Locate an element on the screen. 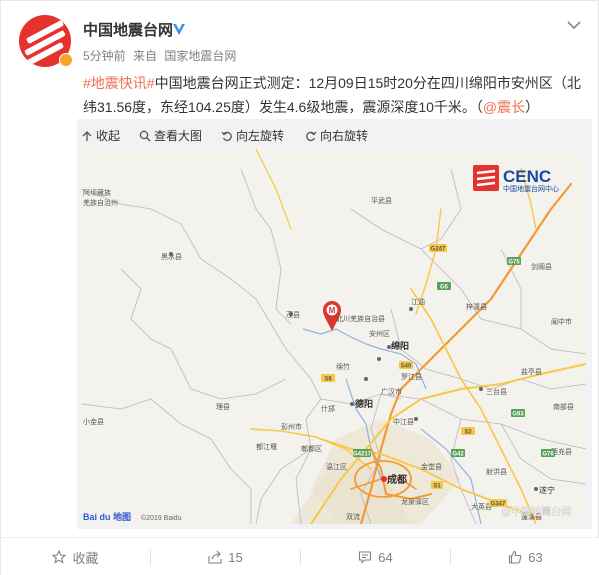 The width and height of the screenshot is (599, 575). svg-text: 射洪县 is located at coordinates (496, 471).